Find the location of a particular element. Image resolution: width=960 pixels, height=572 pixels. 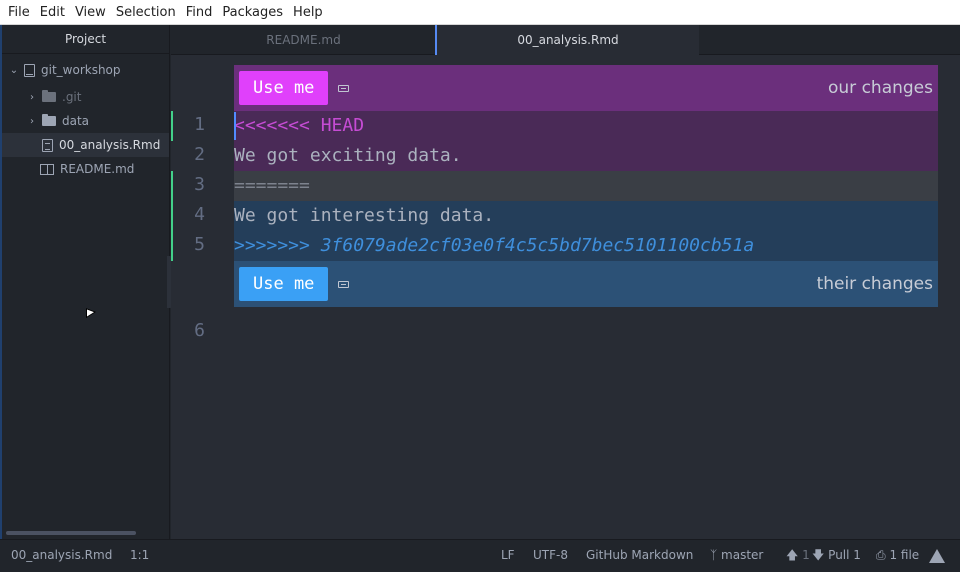

tree-item-readme: README.md is located at coordinates (85, 169).